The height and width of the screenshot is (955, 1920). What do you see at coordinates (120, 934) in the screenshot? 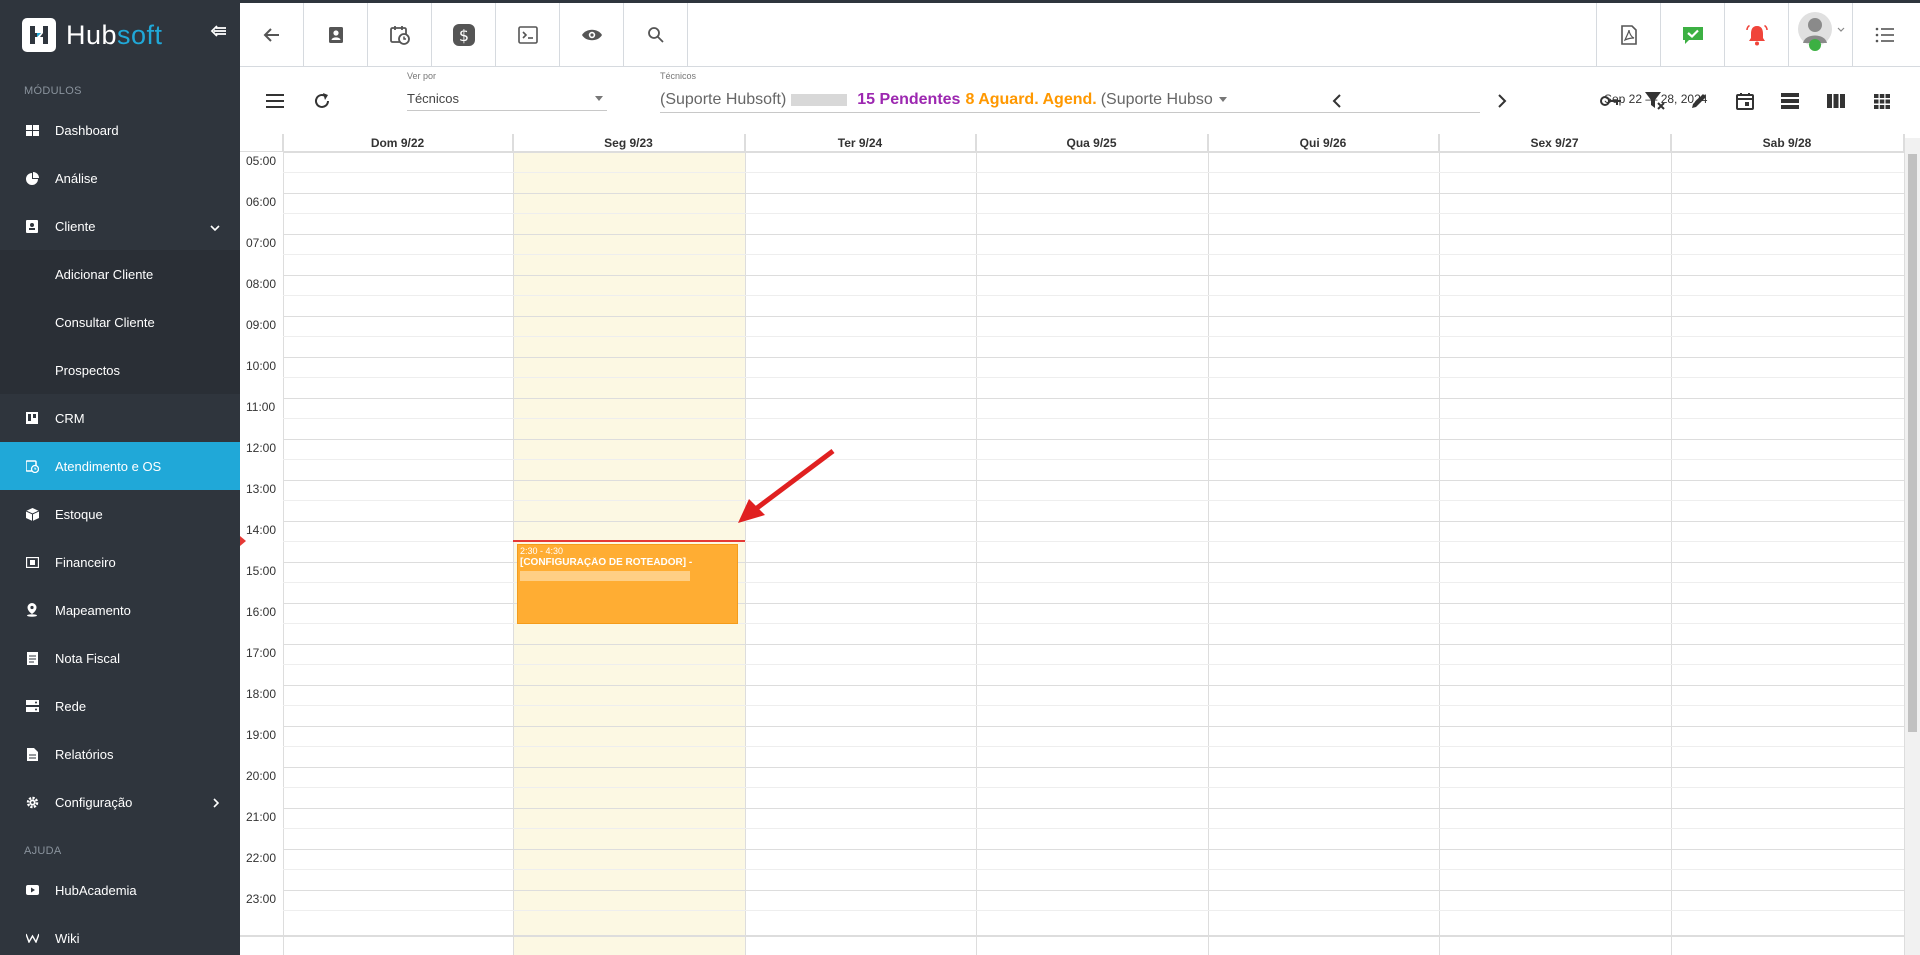
I see `sidebar-item-wiki: Wiki` at bounding box center [120, 934].